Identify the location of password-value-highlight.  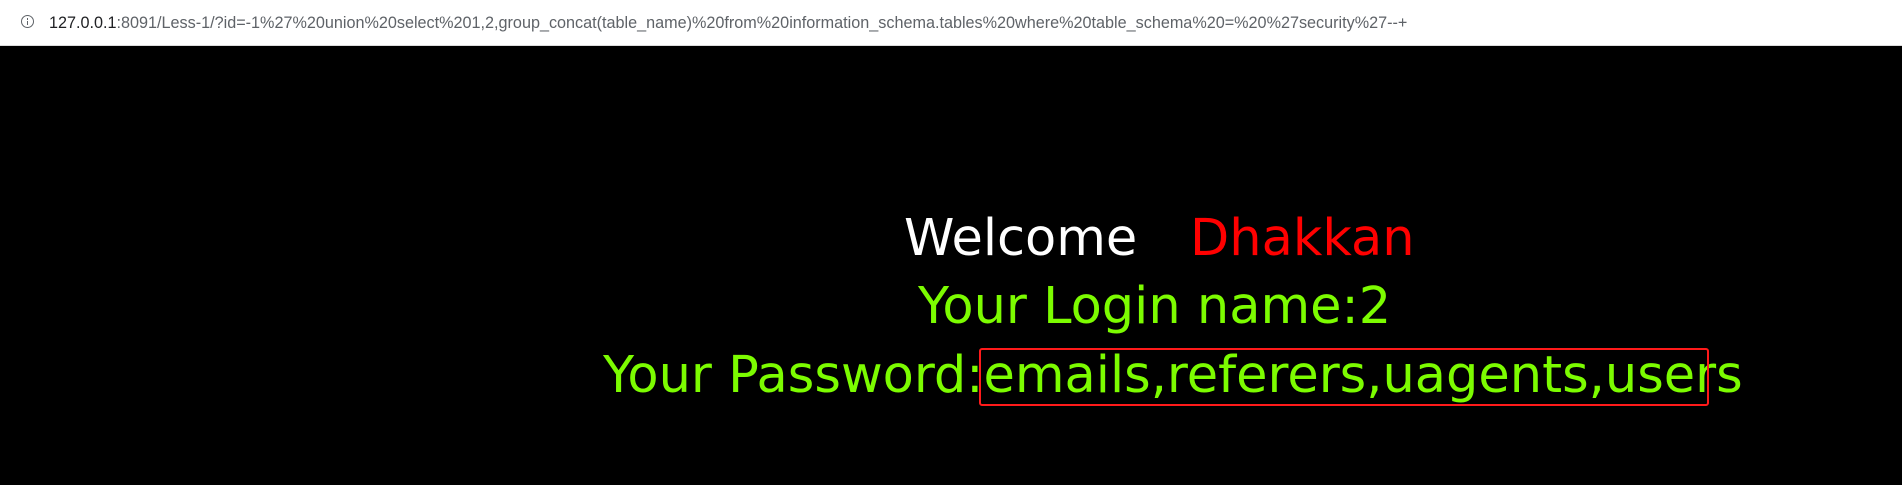
(1344, 377).